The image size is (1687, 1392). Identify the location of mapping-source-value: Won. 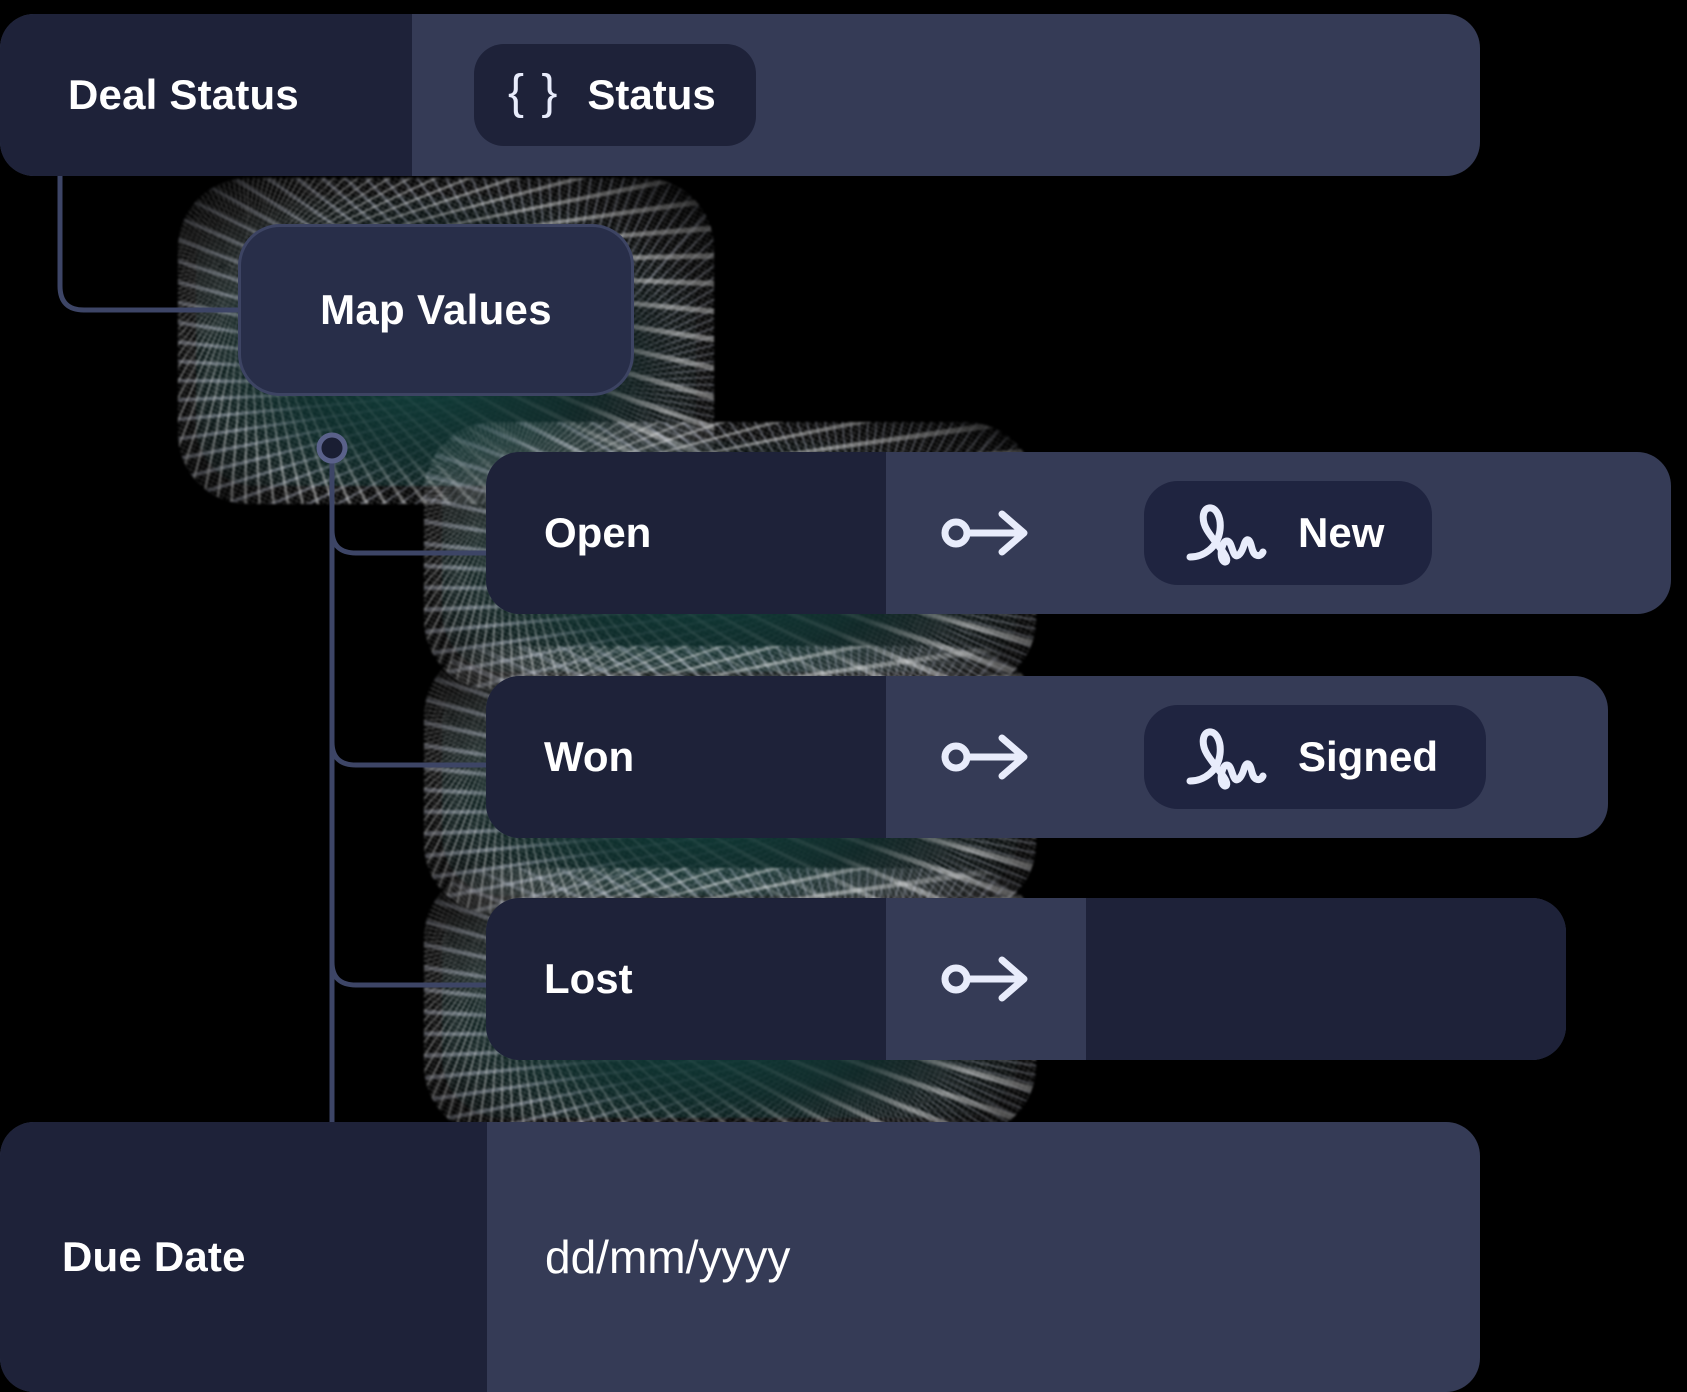
(686, 757).